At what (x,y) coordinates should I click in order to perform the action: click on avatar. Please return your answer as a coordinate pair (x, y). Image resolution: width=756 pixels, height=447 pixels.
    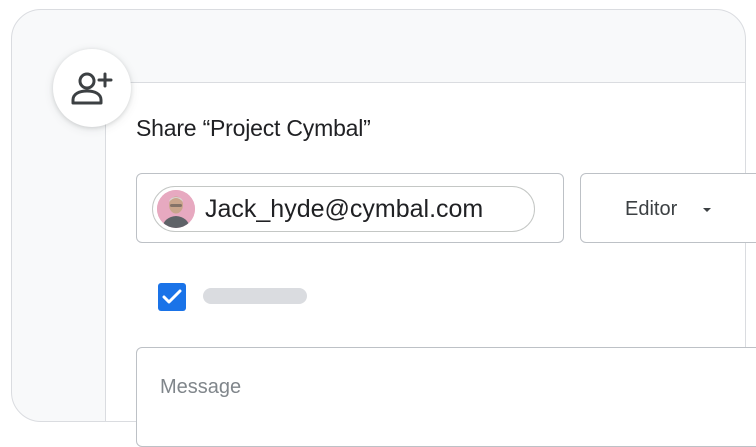
    Looking at the image, I should click on (176, 209).